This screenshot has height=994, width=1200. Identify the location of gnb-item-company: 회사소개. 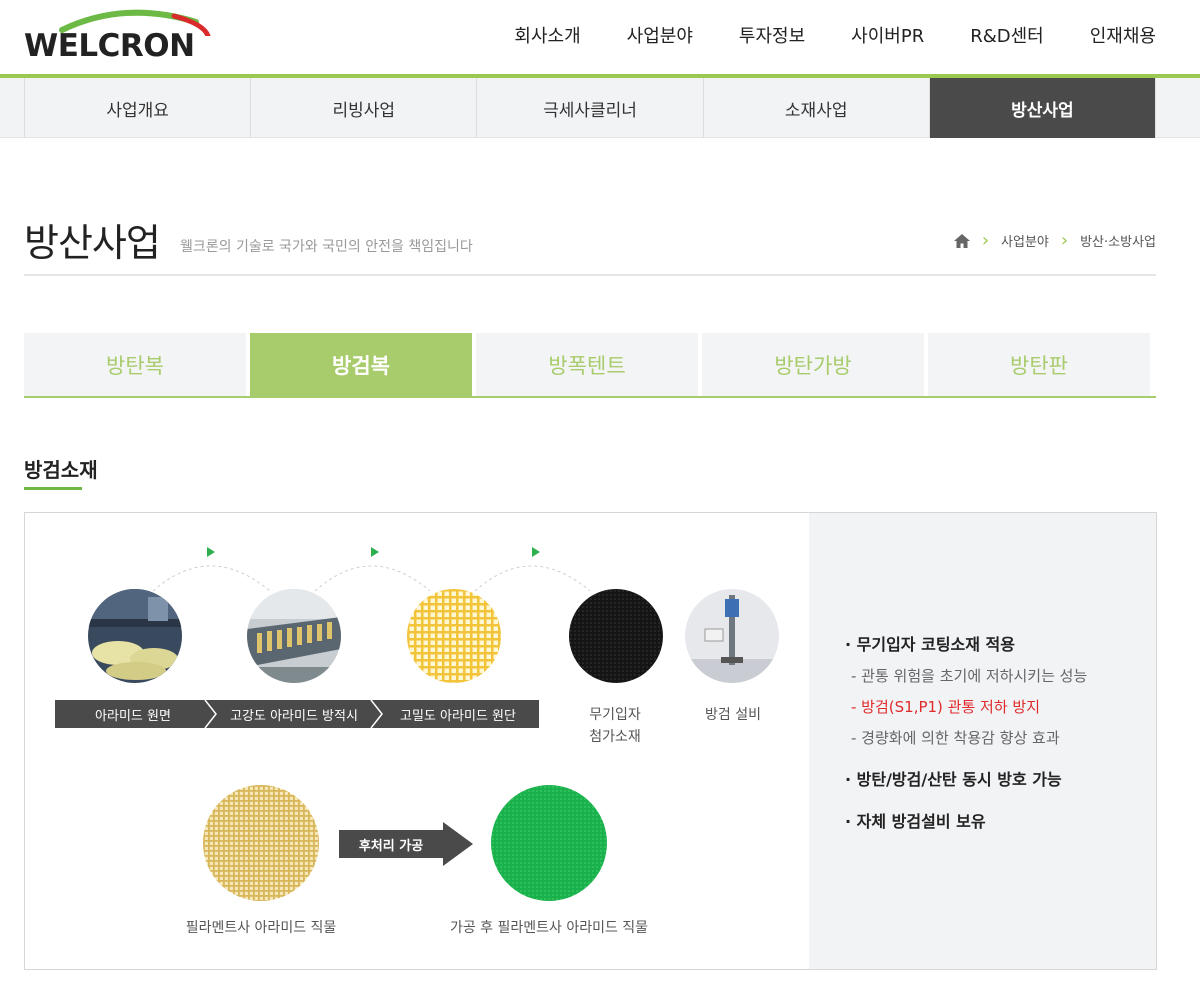
(547, 35).